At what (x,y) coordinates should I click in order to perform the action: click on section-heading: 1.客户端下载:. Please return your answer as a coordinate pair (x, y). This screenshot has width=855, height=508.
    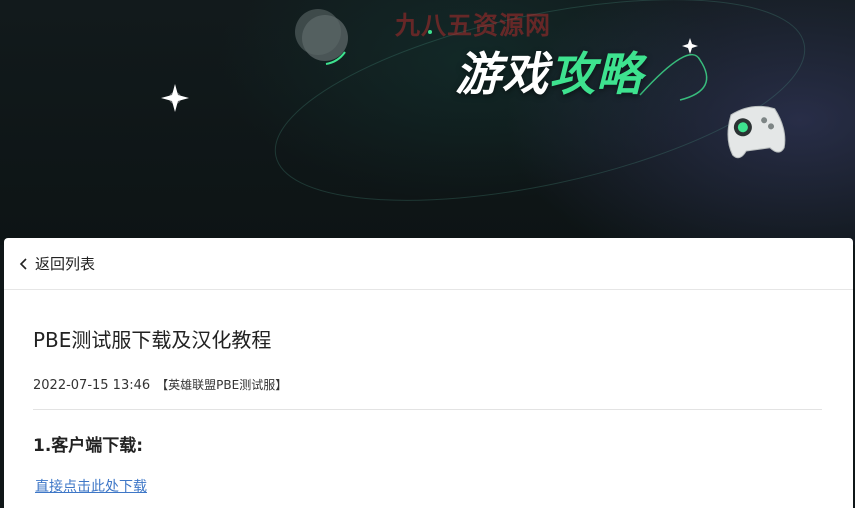
    Looking at the image, I should click on (88, 446).